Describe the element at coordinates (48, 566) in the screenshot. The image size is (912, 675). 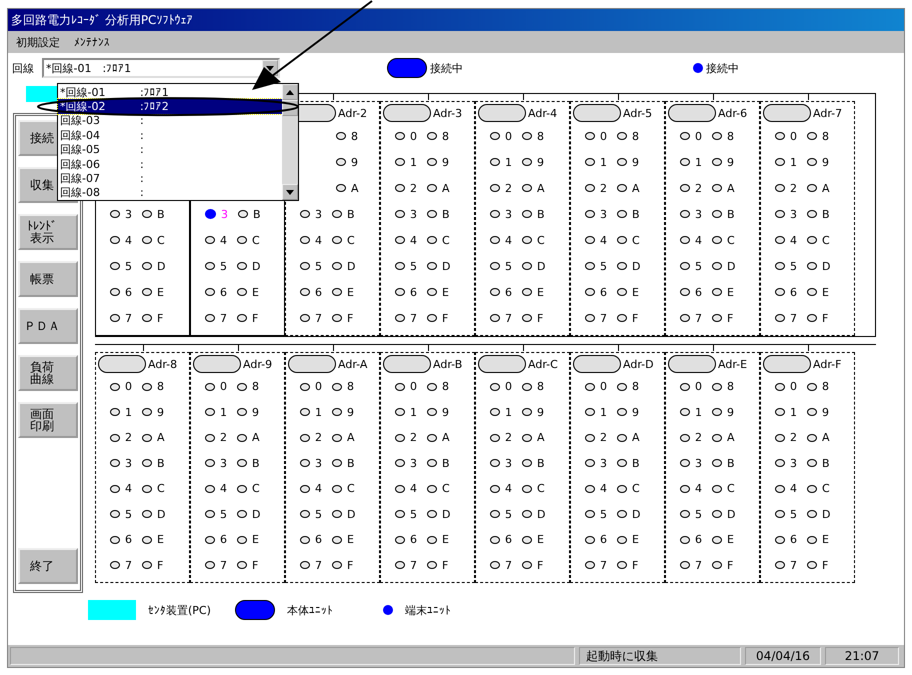
I see `exit-button: 終了` at that location.